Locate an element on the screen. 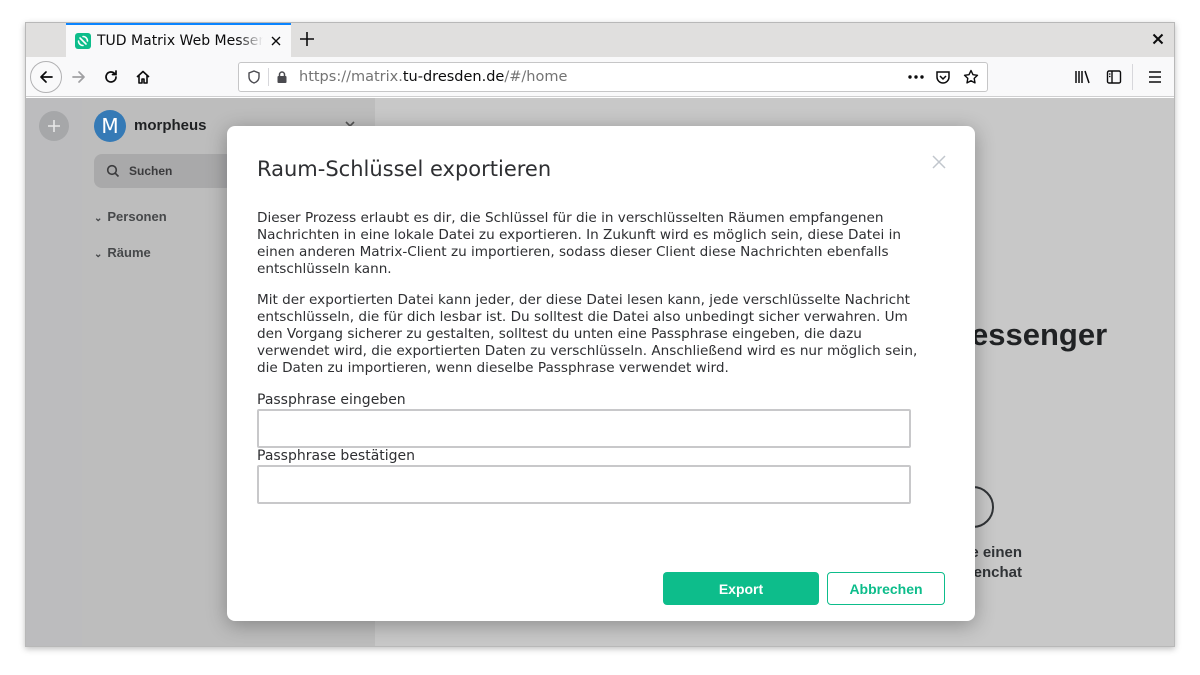 This screenshot has width=1200, height=675. url-separator is located at coordinates (268, 77).